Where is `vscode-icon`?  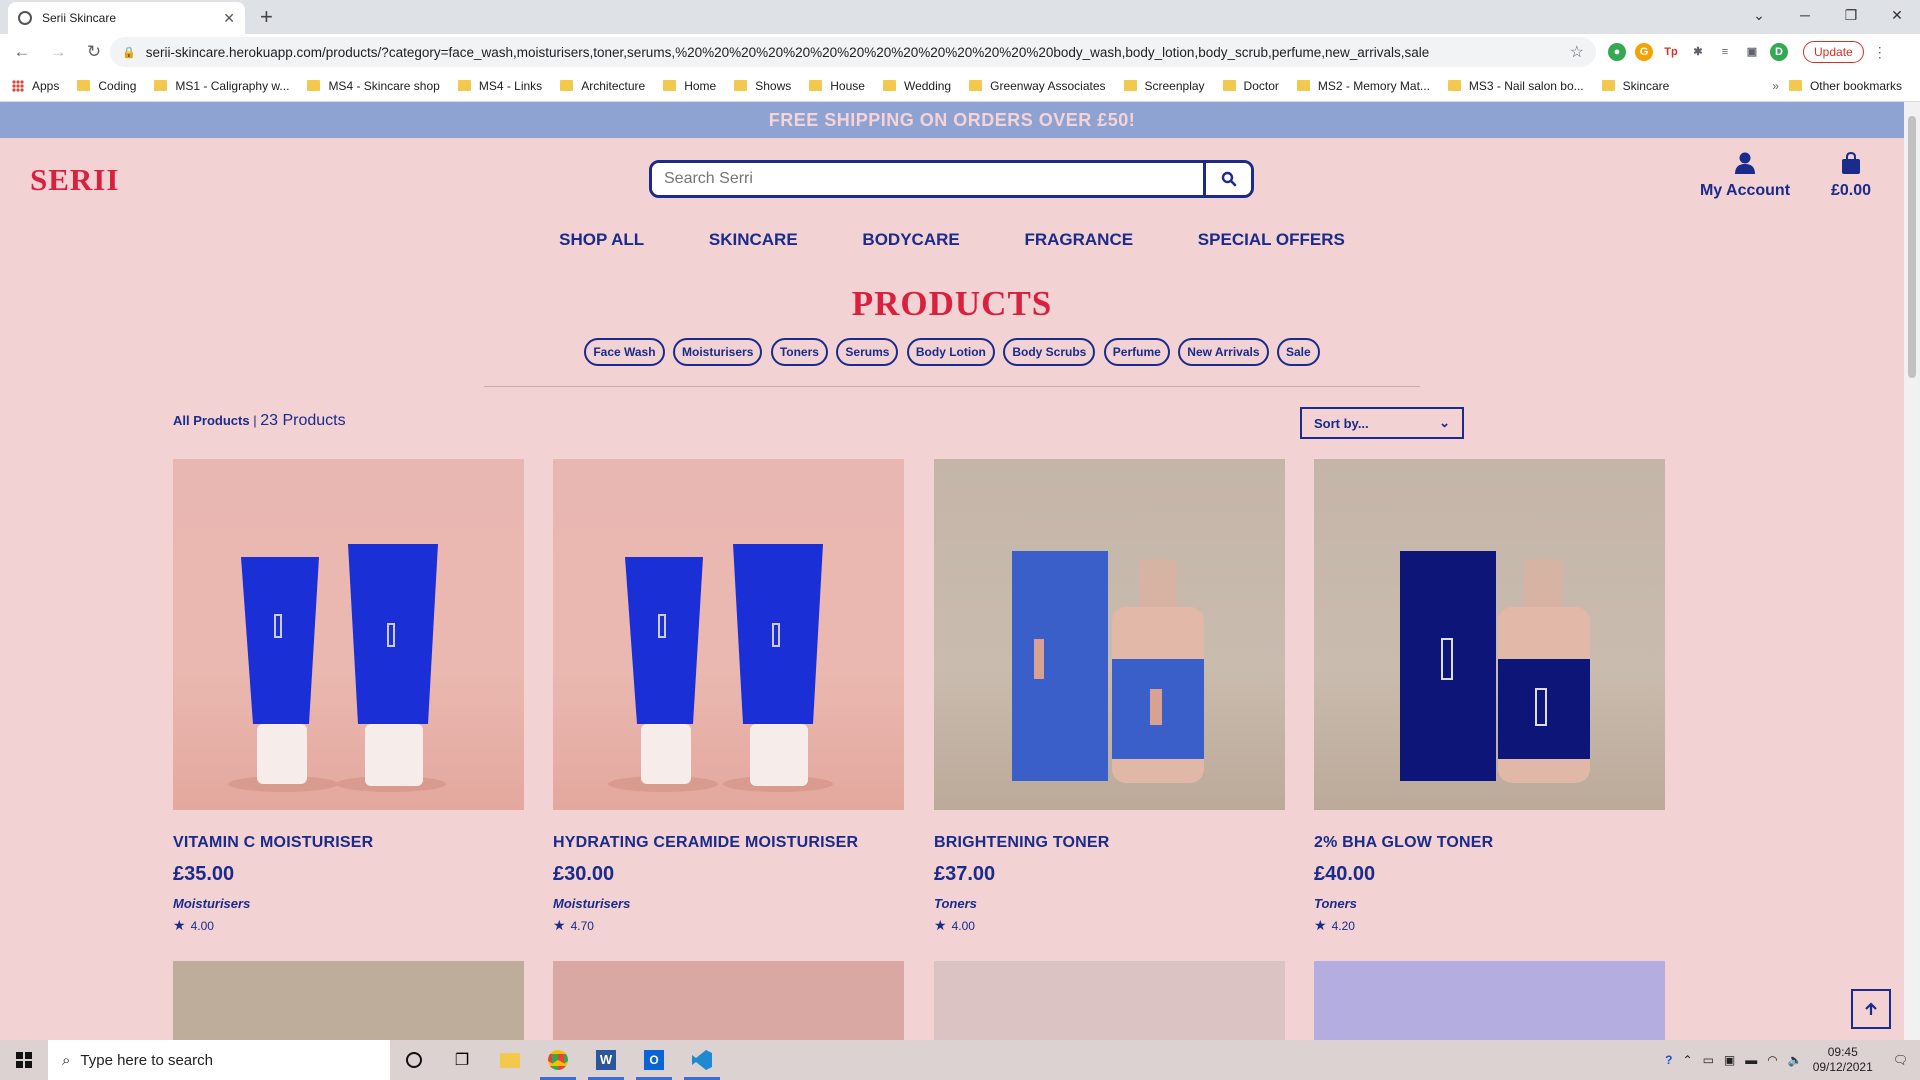 vscode-icon is located at coordinates (702, 1060).